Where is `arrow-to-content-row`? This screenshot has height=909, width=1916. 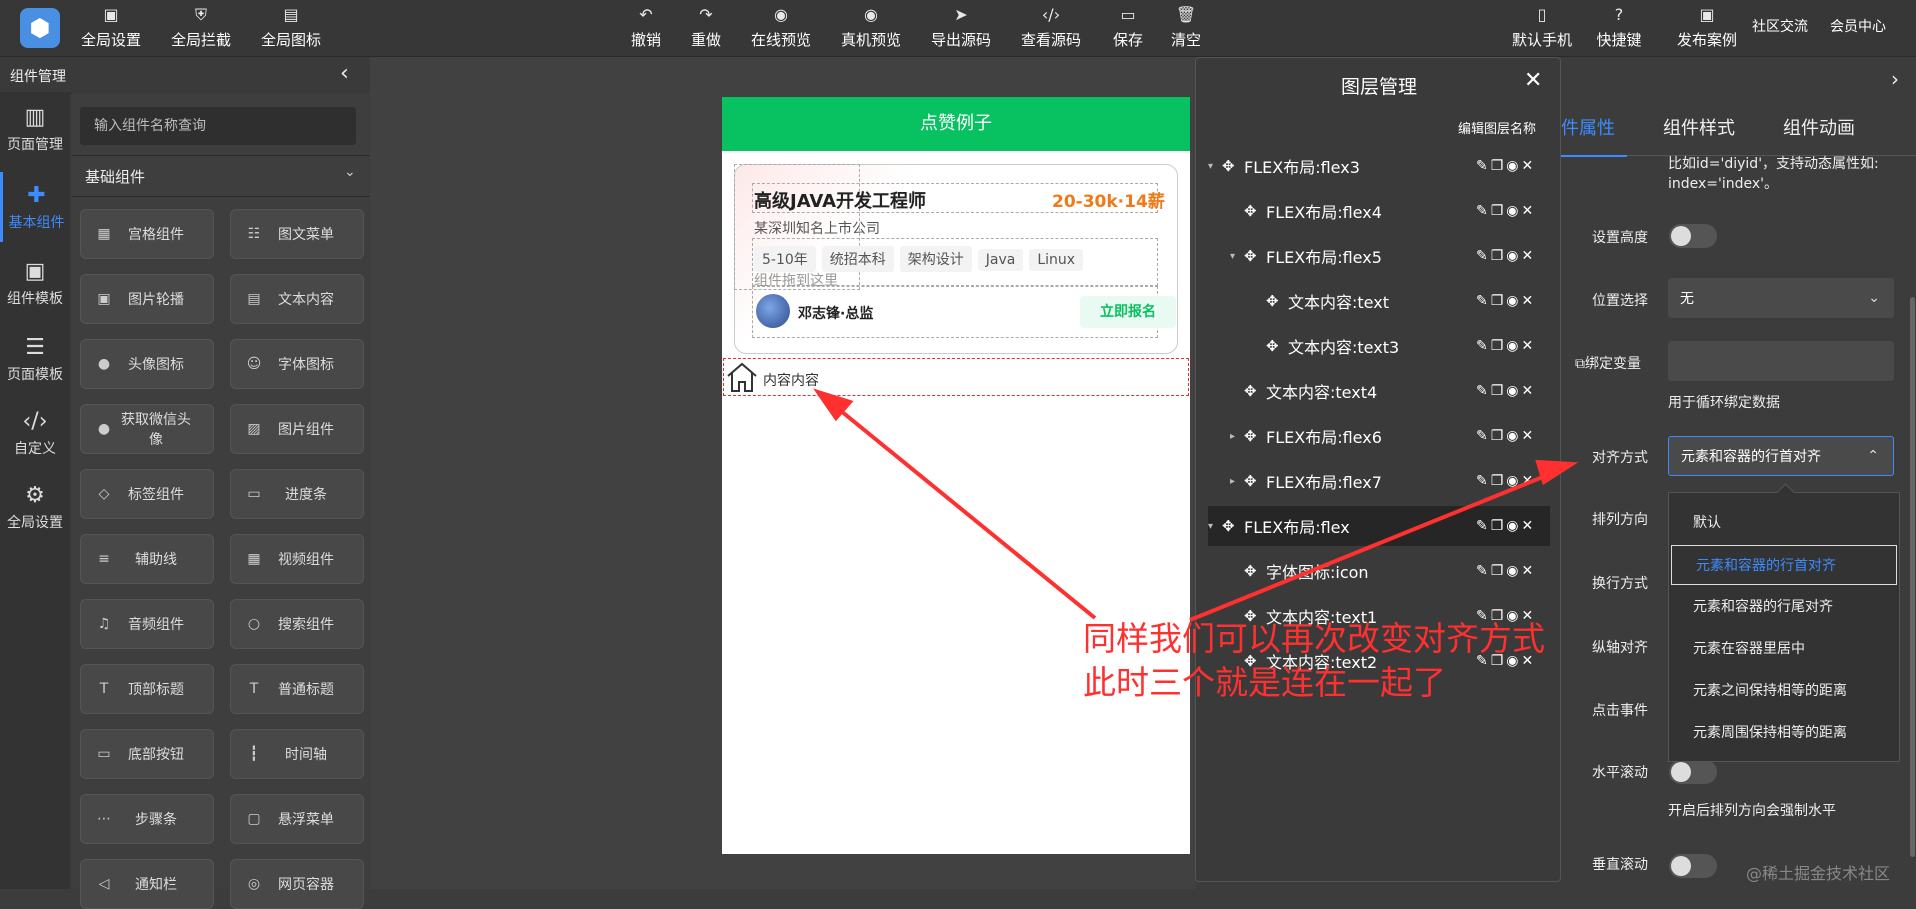
arrow-to-content-row is located at coordinates (962, 510).